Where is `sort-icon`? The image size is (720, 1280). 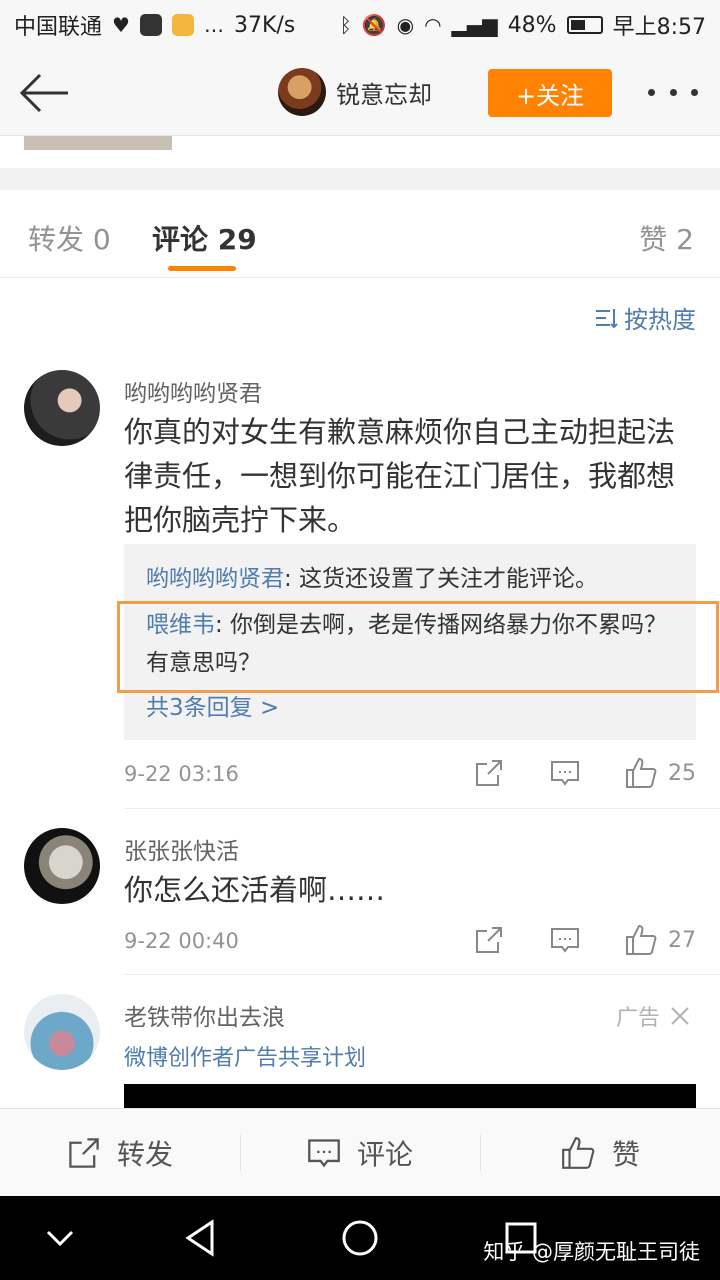 sort-icon is located at coordinates (607, 318).